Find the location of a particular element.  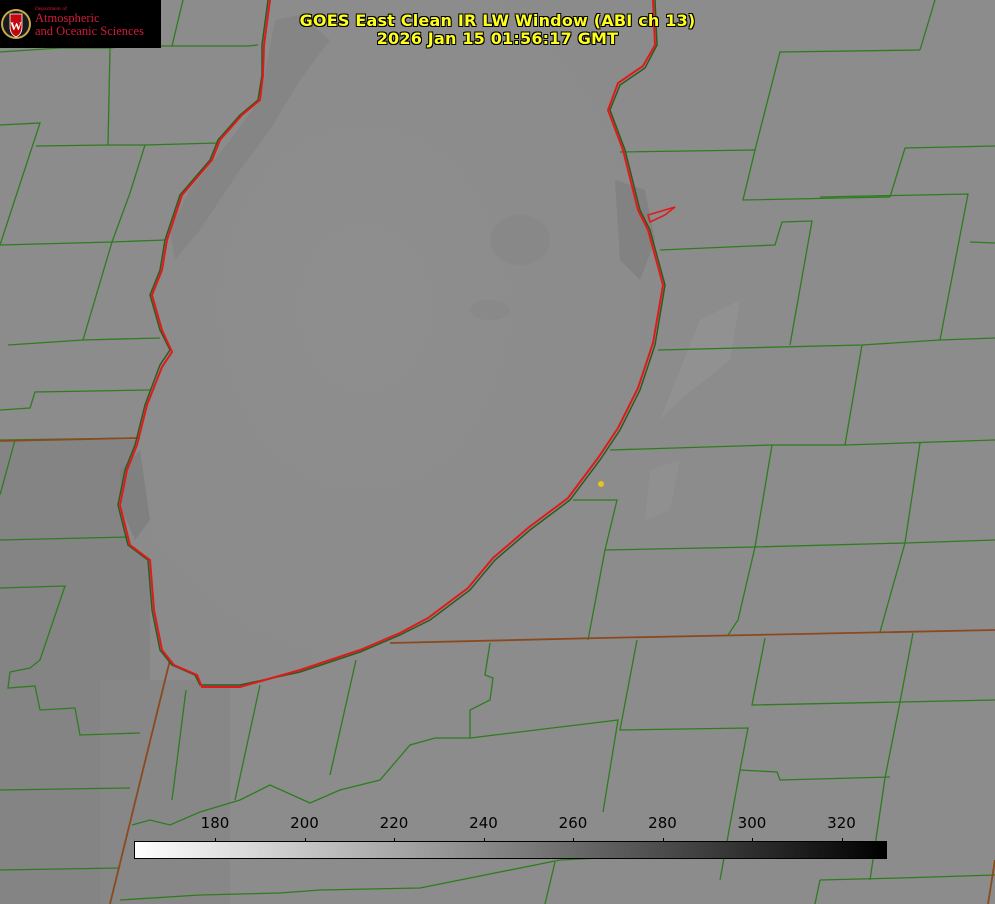

colorbar-tick-label: 180 is located at coordinates (215, 823).